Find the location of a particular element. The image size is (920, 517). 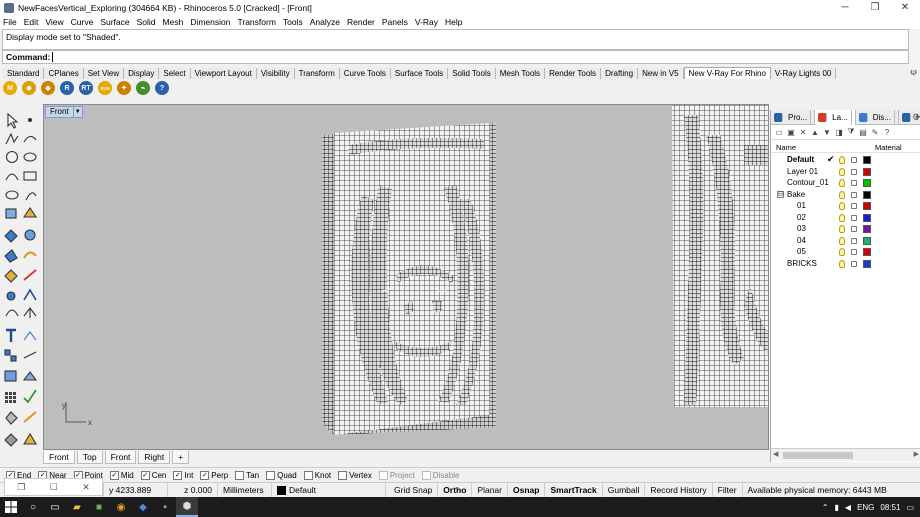

osnap-tan: Tan is located at coordinates (247, 475).